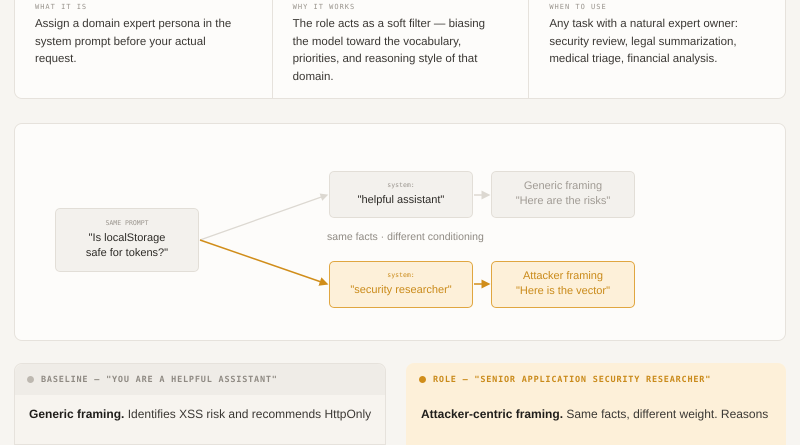  I want to click on arrow, so click(482, 283).